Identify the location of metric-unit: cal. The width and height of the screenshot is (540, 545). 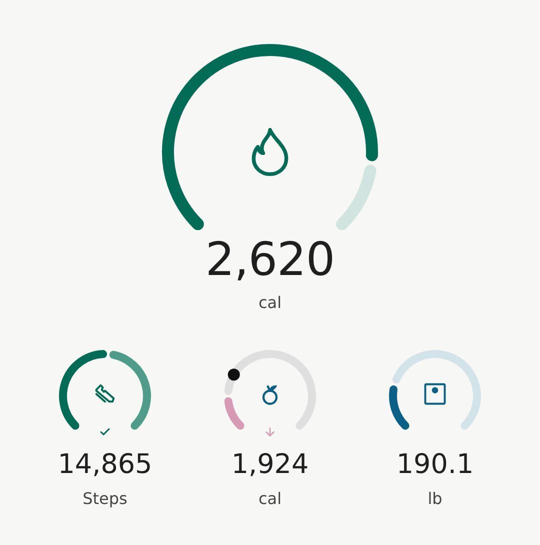
(270, 498).